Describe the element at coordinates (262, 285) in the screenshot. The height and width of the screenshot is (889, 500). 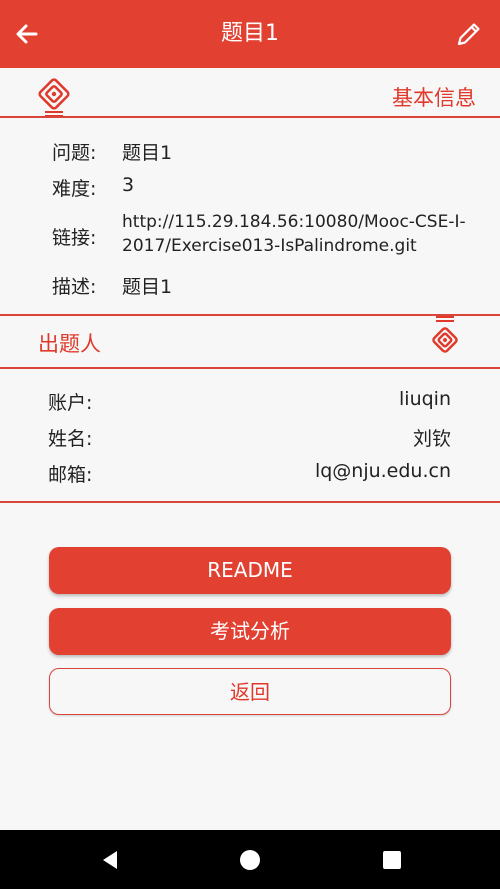
I see `field-description: 描述: 题目1` at that location.